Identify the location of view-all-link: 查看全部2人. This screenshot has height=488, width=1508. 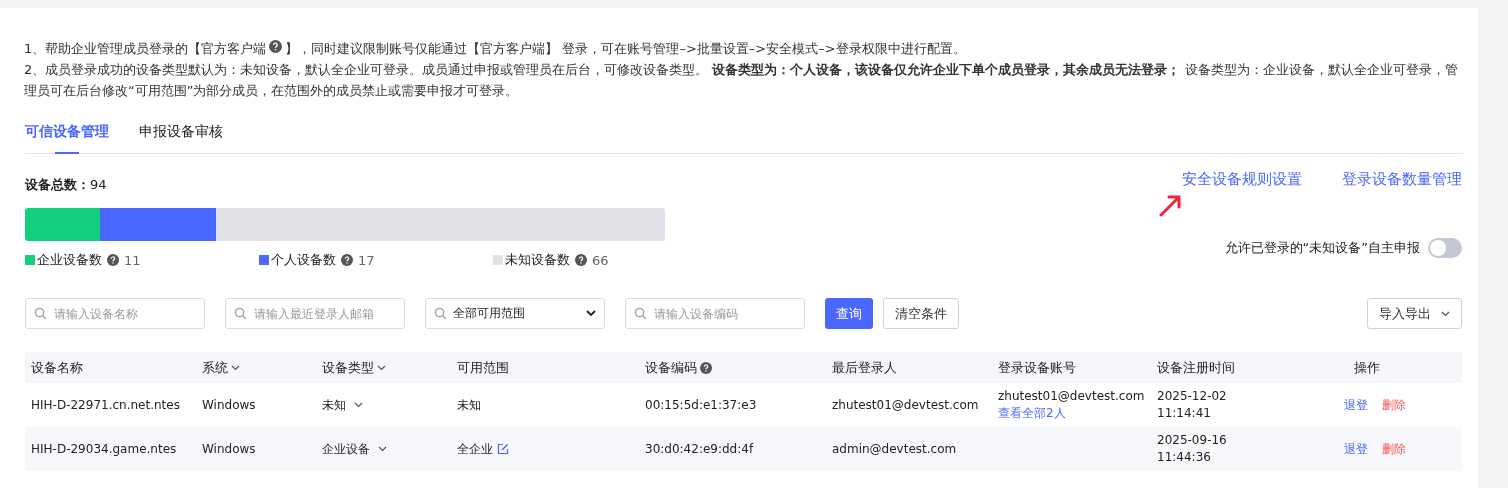
(1074, 413).